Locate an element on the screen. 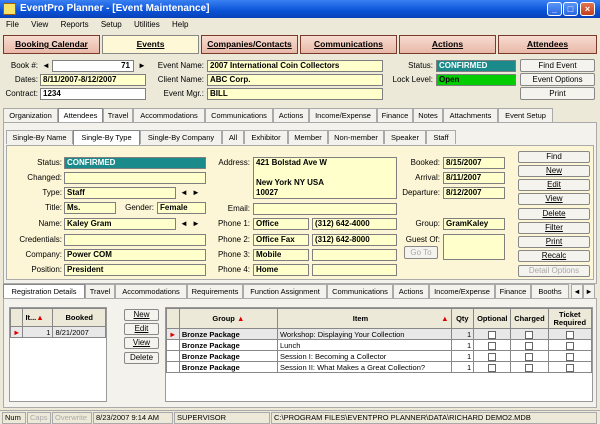 The height and width of the screenshot is (424, 600). tab-attendees: Attendees is located at coordinates (80, 115).